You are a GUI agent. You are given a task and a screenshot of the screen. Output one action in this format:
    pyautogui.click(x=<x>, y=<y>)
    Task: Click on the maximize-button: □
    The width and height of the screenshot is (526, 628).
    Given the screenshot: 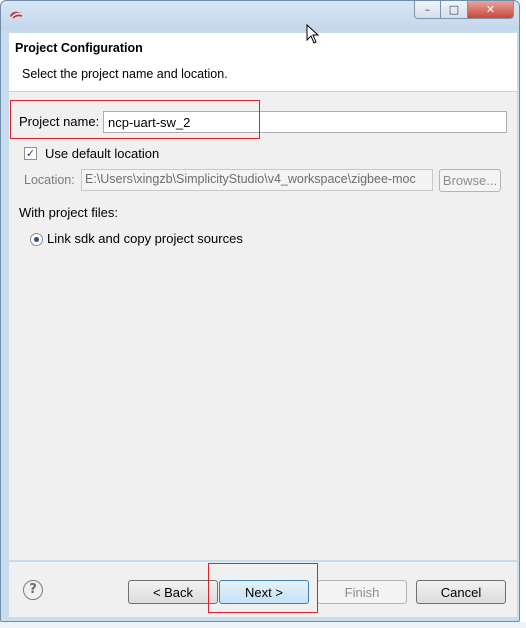 What is the action you would take?
    pyautogui.click(x=454, y=10)
    